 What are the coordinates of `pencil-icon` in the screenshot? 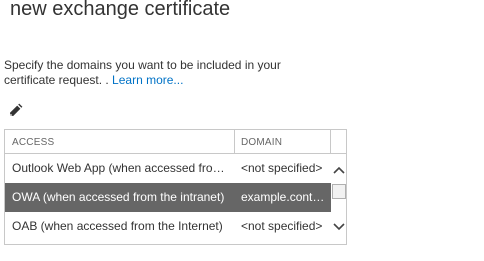 It's located at (16, 109).